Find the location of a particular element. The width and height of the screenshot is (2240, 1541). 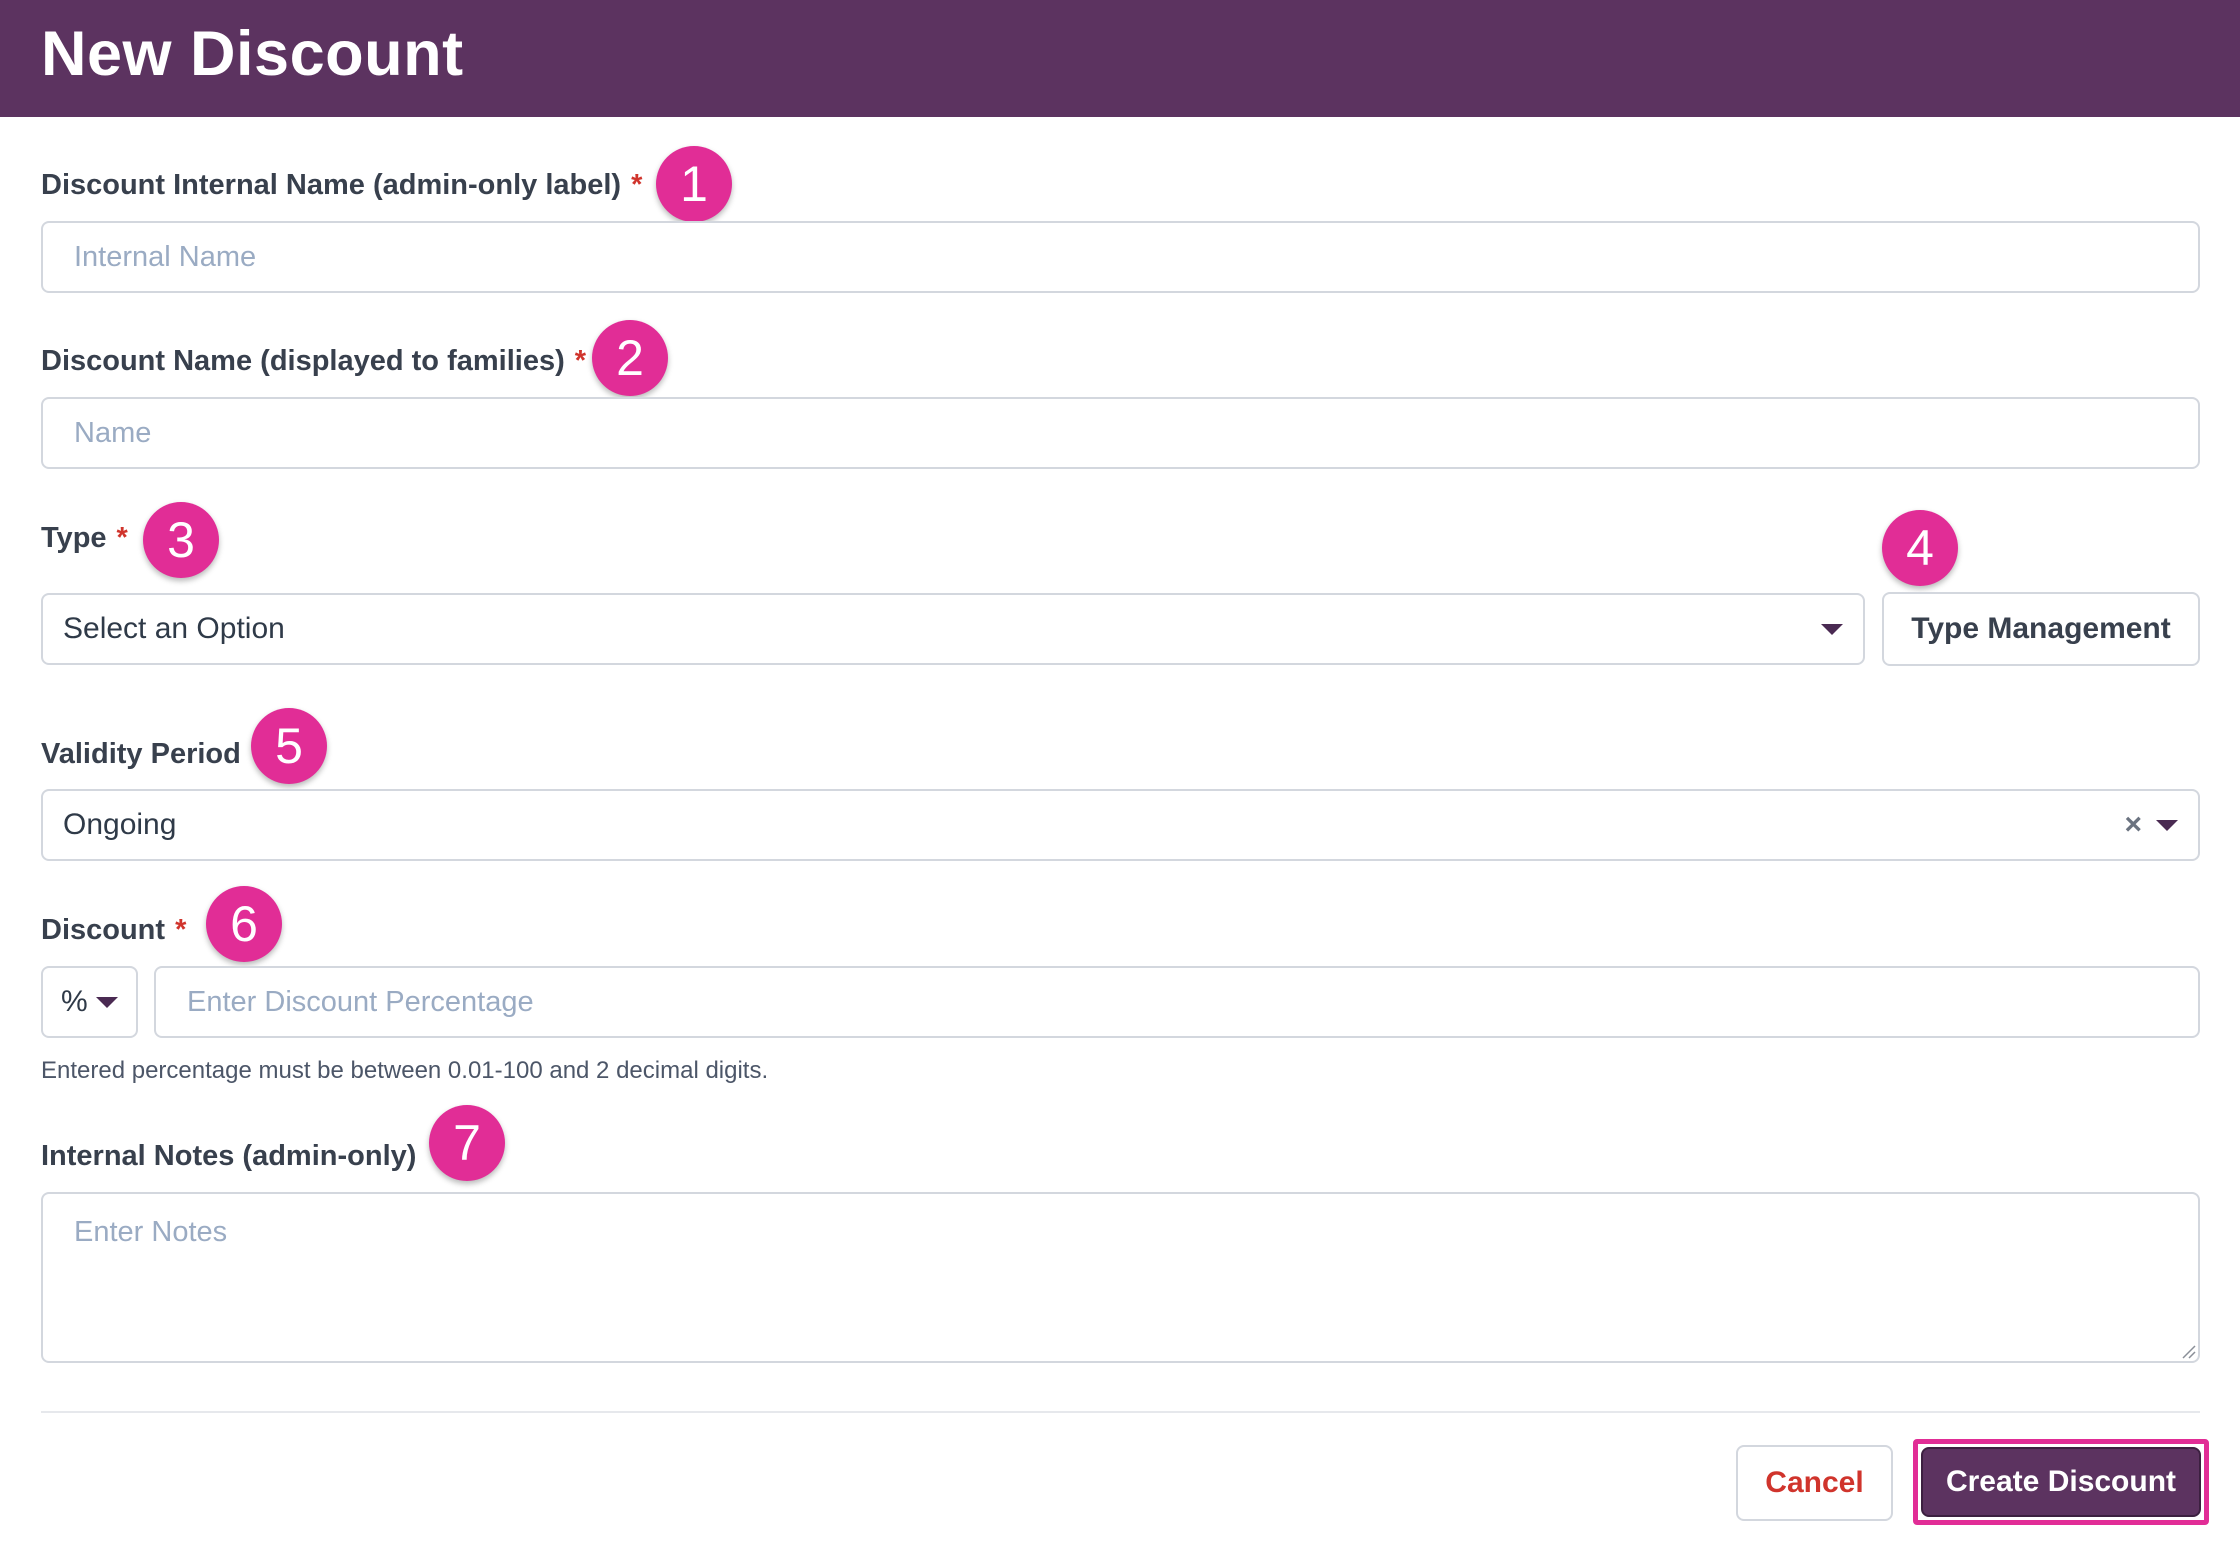

step-badge-3: 3 is located at coordinates (181, 540).